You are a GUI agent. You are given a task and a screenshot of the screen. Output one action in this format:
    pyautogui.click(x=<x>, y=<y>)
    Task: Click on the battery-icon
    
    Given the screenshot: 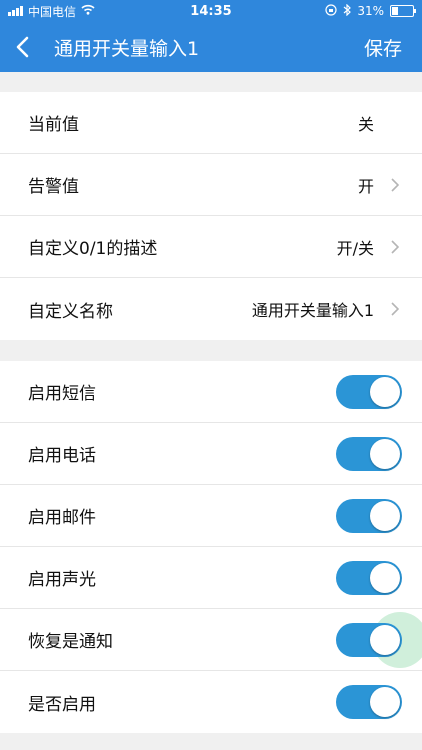 What is the action you would take?
    pyautogui.click(x=403, y=11)
    